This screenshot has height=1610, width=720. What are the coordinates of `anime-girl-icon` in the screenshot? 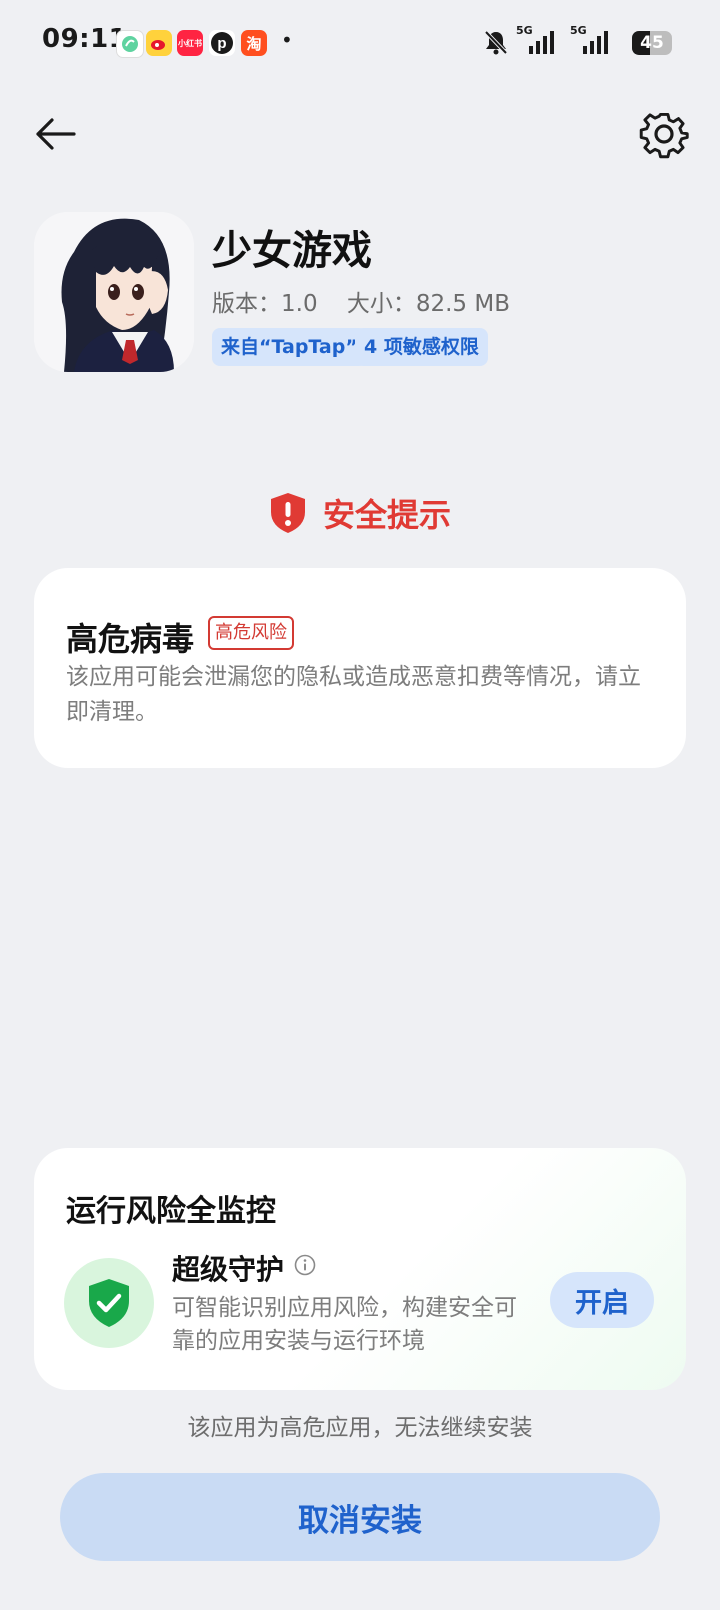 It's located at (114, 292).